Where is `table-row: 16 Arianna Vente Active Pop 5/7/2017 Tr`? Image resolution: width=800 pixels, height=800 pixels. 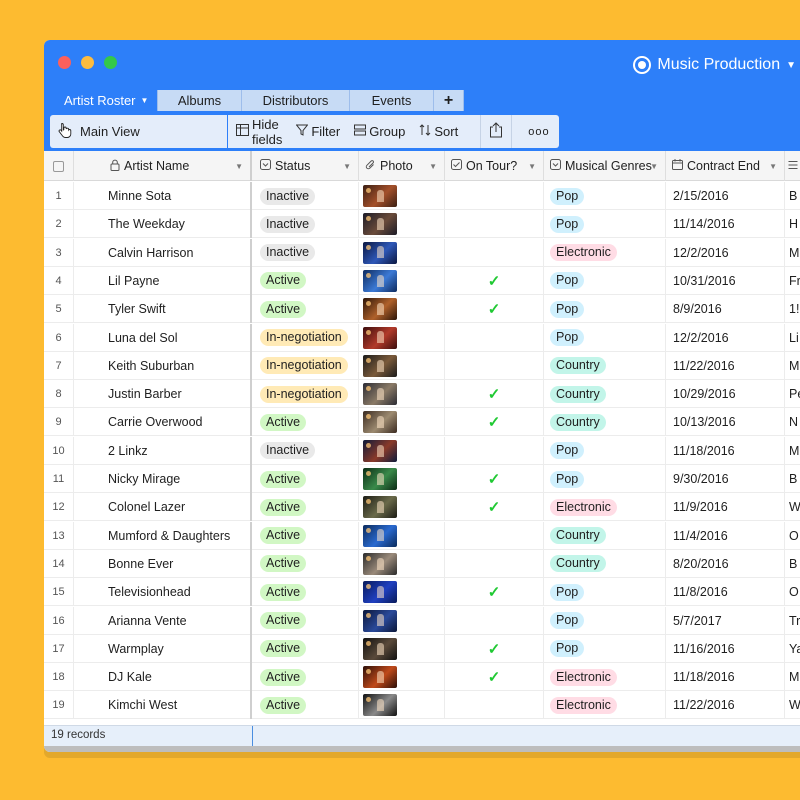
table-row: 16 Arianna Vente Active Pop 5/7/2017 Tr is located at coordinates (422, 620).